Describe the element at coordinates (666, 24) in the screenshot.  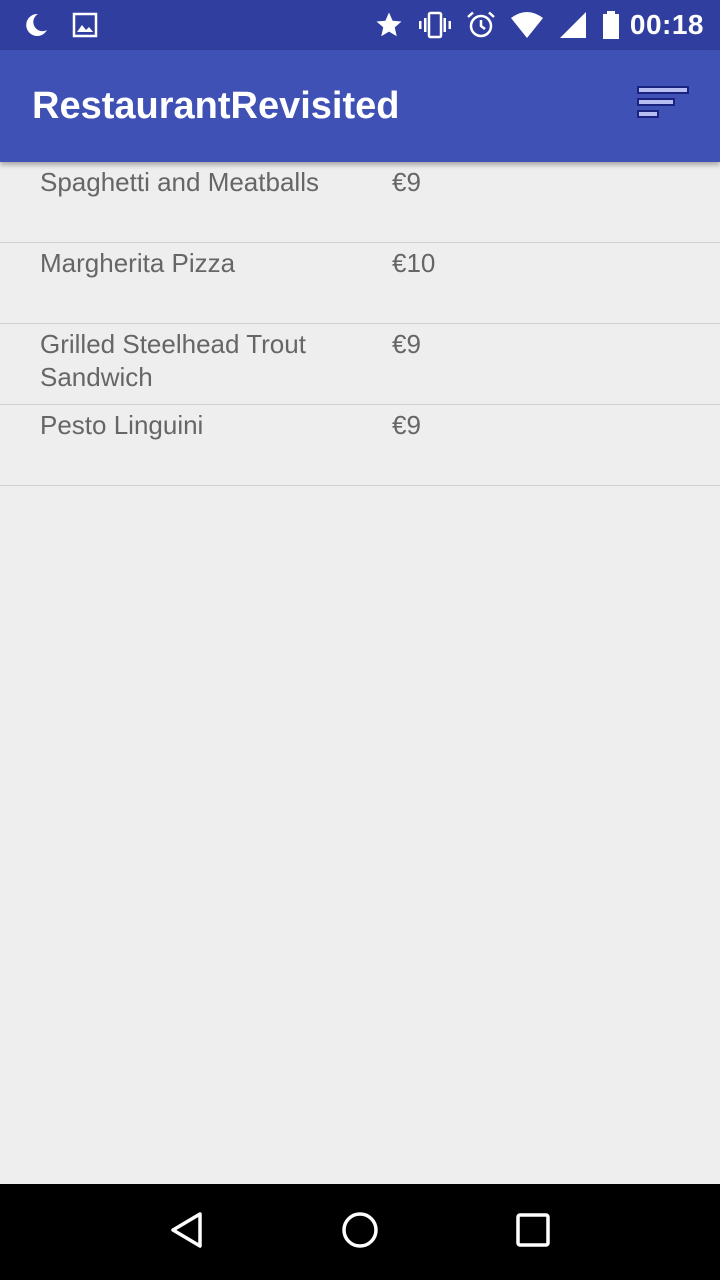
I see `clock: 00:18` at that location.